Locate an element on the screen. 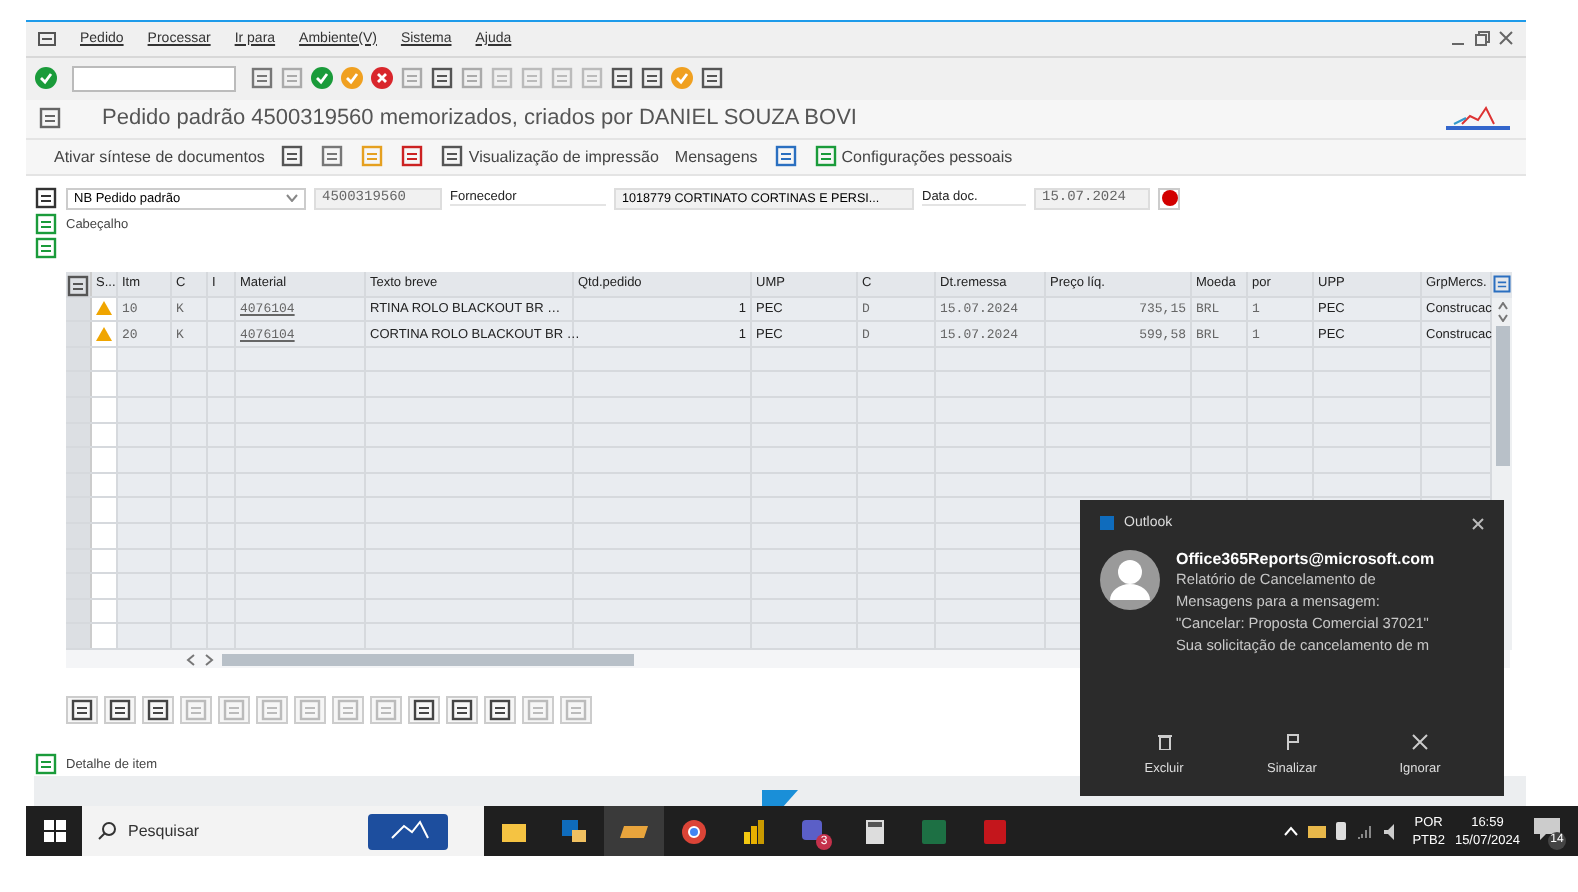 The width and height of the screenshot is (1578, 892). sender: Office365Reports@microsoft.com is located at coordinates (1305, 559).